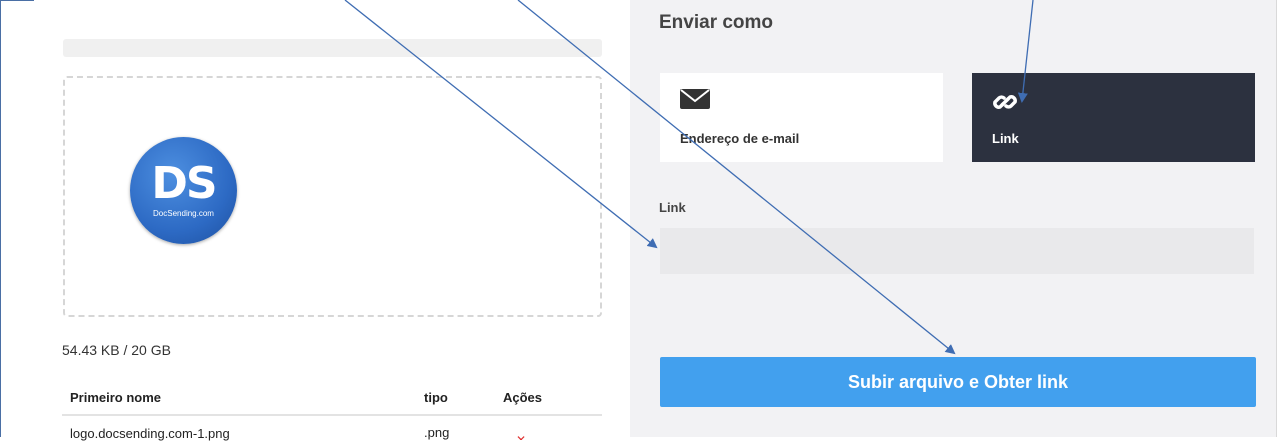 The height and width of the screenshot is (441, 1285). I want to click on link-field-label: Link, so click(672, 207).